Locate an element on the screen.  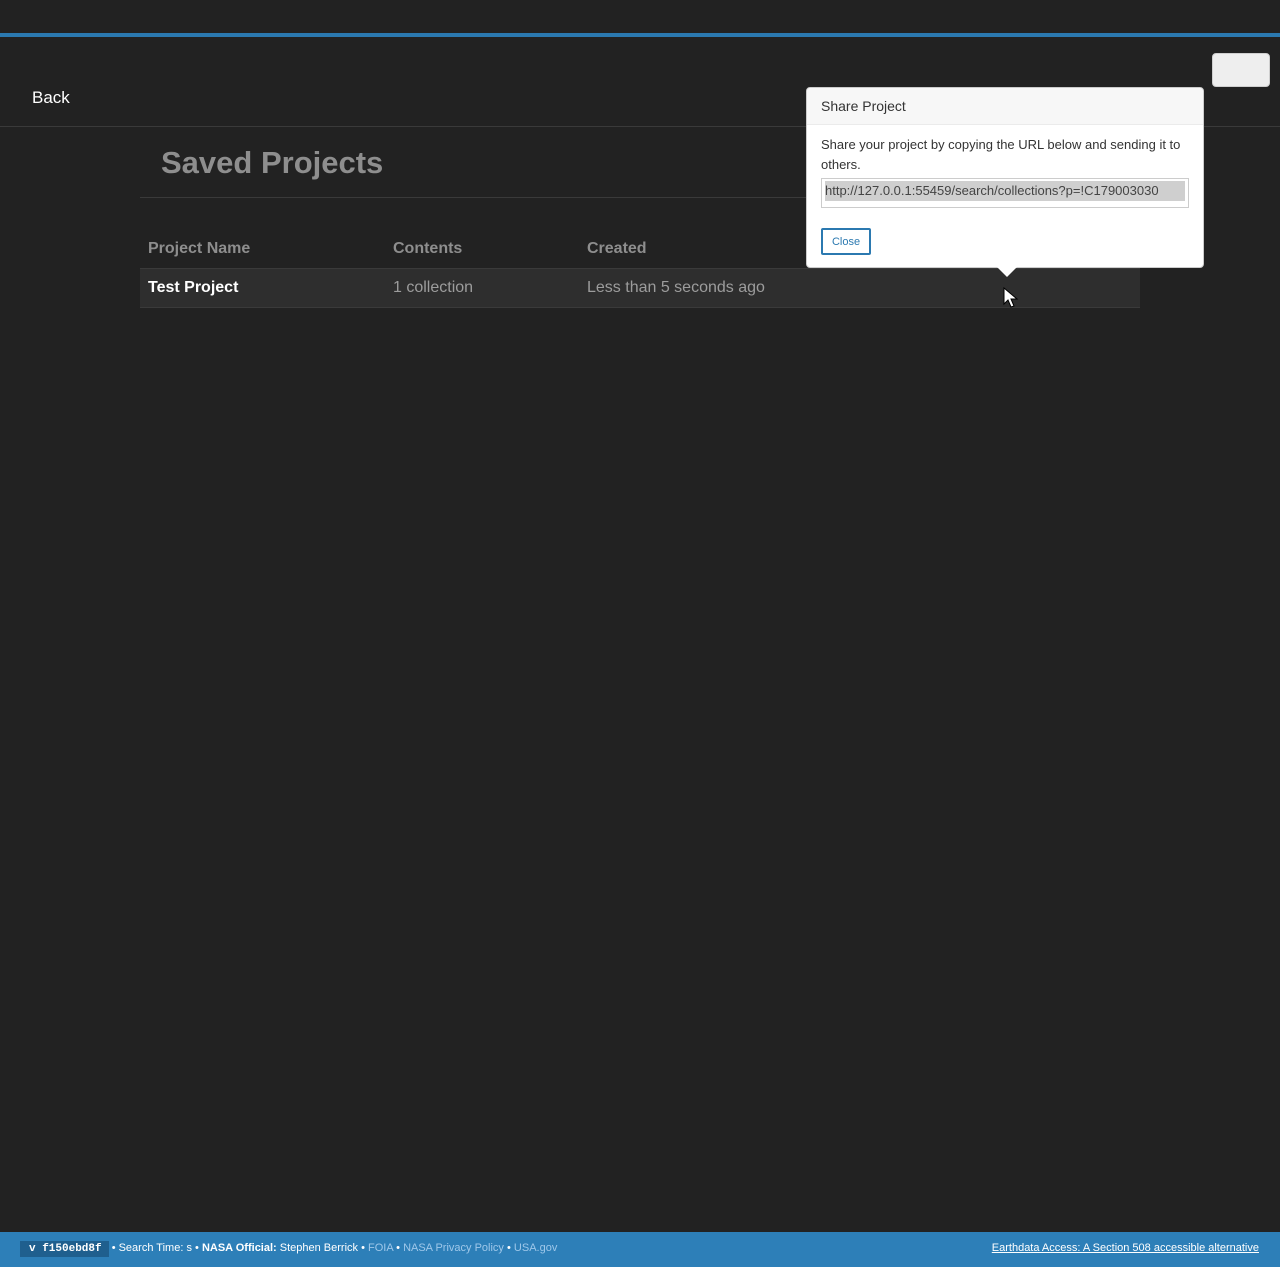
search-time: • Search Time: s • is located at coordinates (155, 1248).